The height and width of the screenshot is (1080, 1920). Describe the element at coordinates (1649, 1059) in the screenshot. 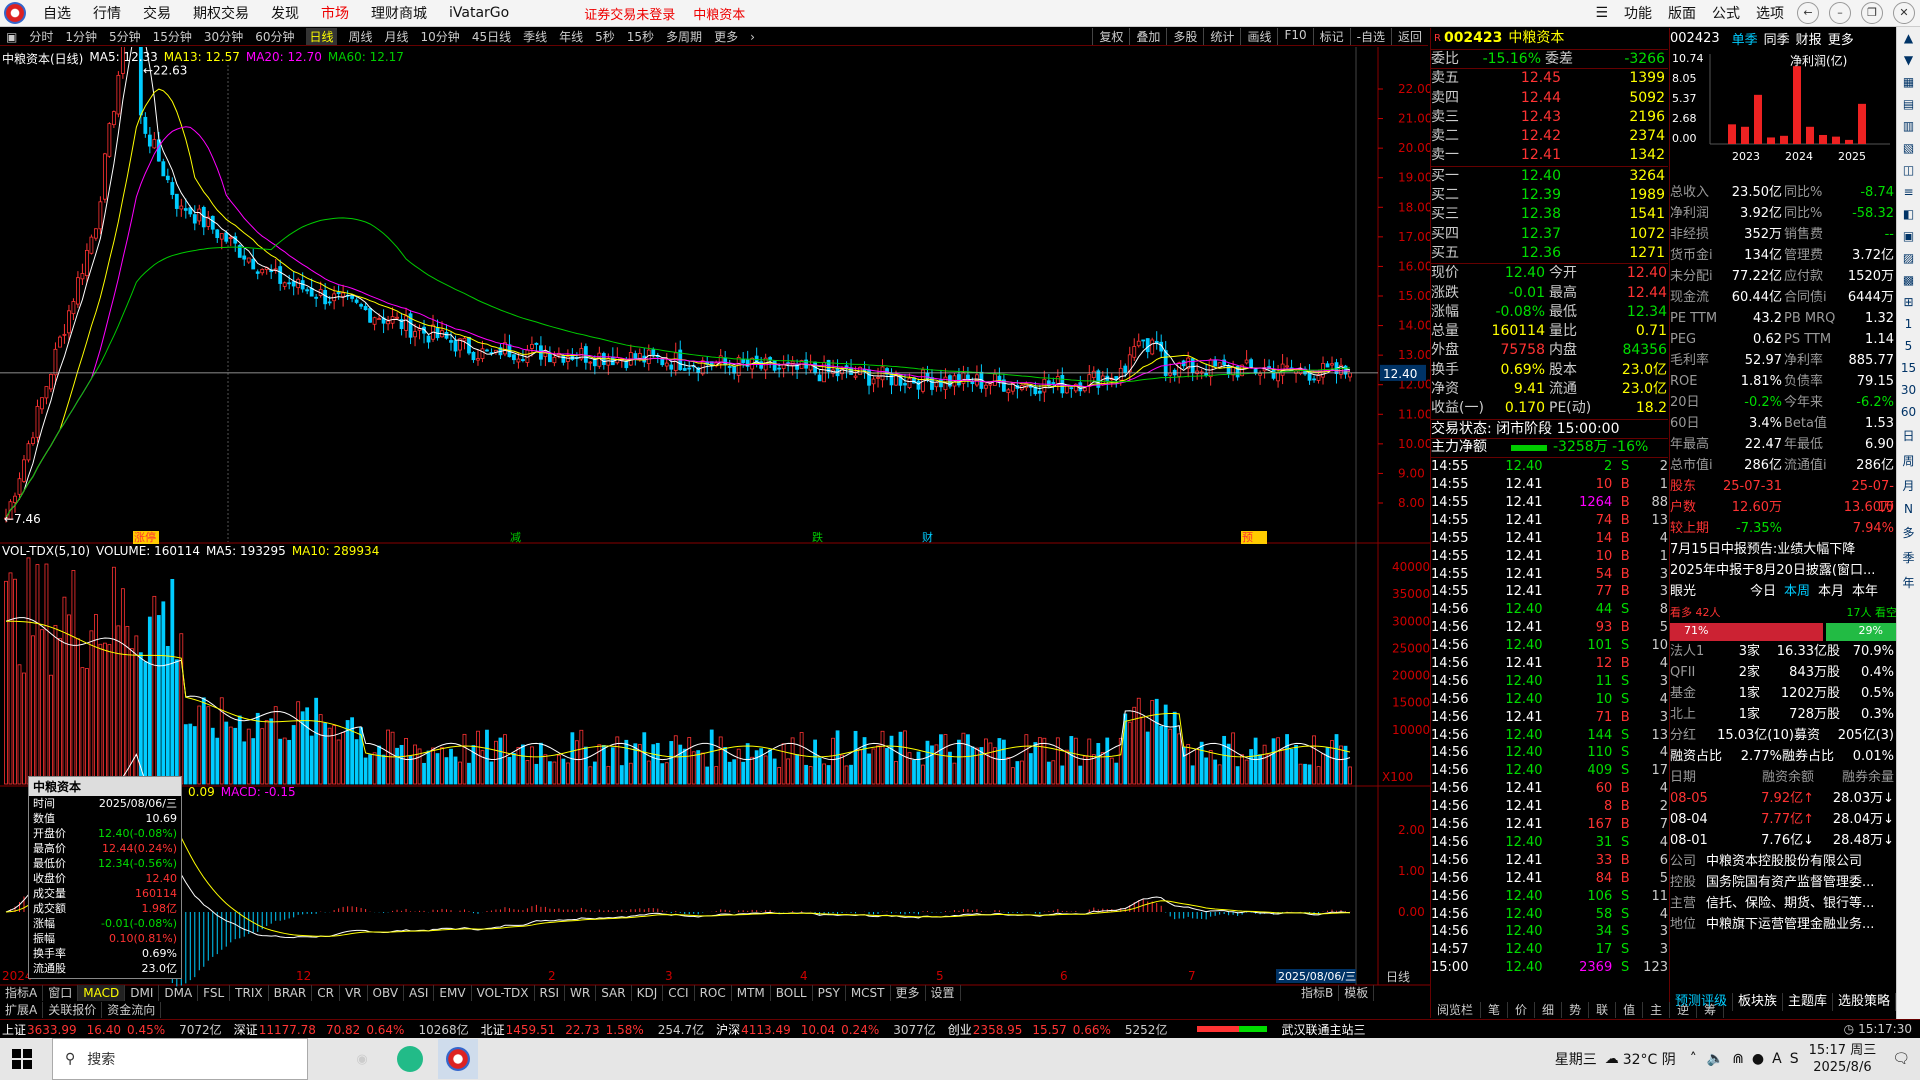

I see `weather-label: 32°C 阴` at that location.